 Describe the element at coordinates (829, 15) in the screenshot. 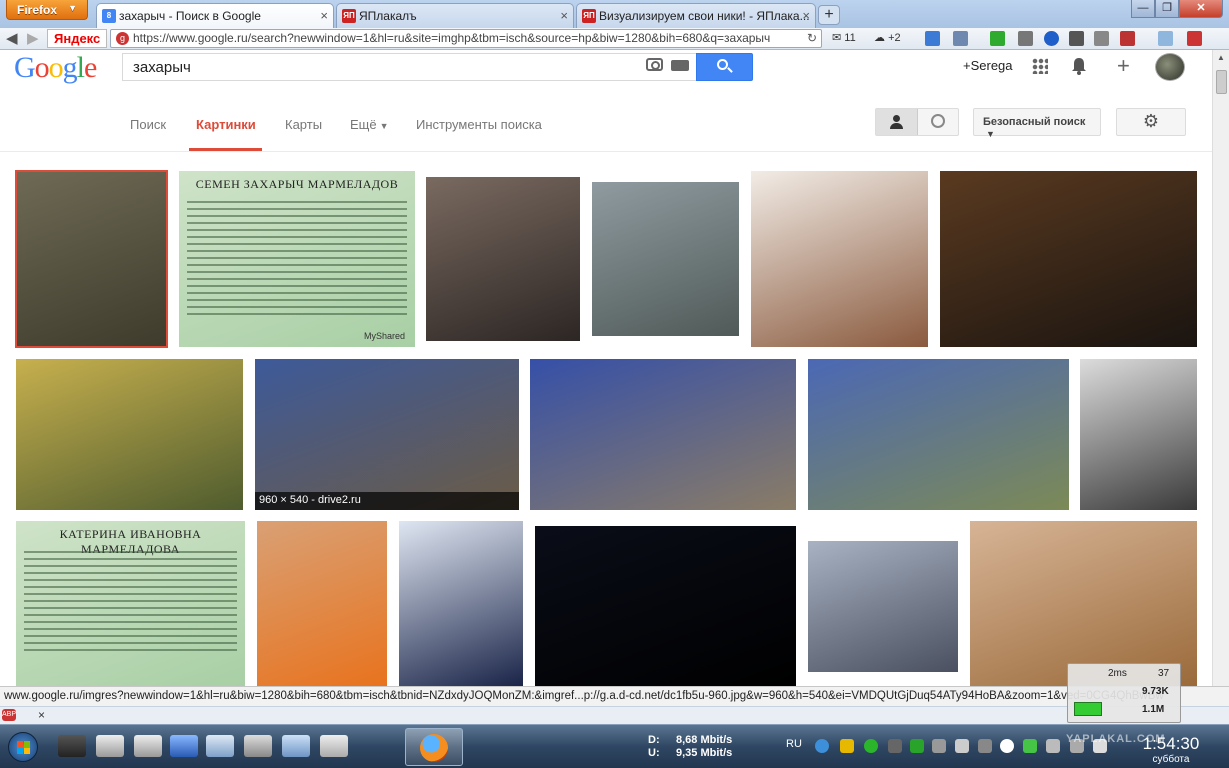

I see `new-tab-button: +` at that location.